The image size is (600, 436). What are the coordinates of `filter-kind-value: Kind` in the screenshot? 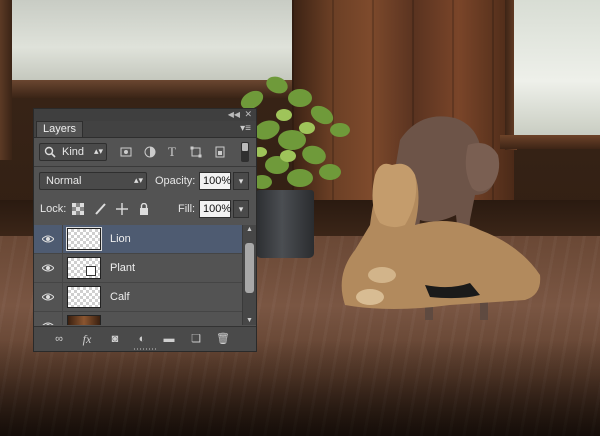 It's located at (73, 152).